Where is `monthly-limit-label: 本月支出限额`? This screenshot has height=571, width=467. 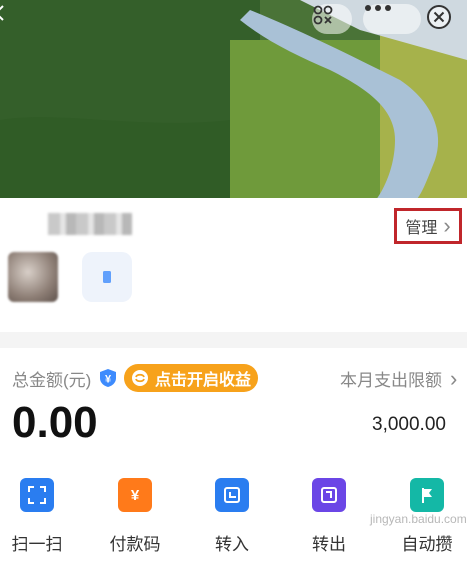
monthly-limit-label: 本月支出限额 is located at coordinates (391, 380).